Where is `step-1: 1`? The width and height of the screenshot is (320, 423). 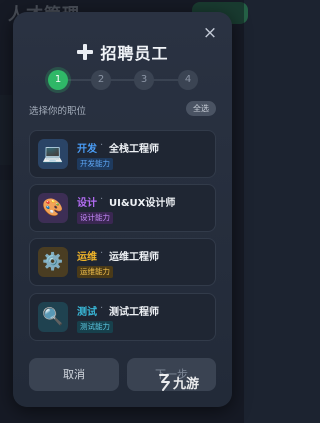 step-1: 1 is located at coordinates (58, 80).